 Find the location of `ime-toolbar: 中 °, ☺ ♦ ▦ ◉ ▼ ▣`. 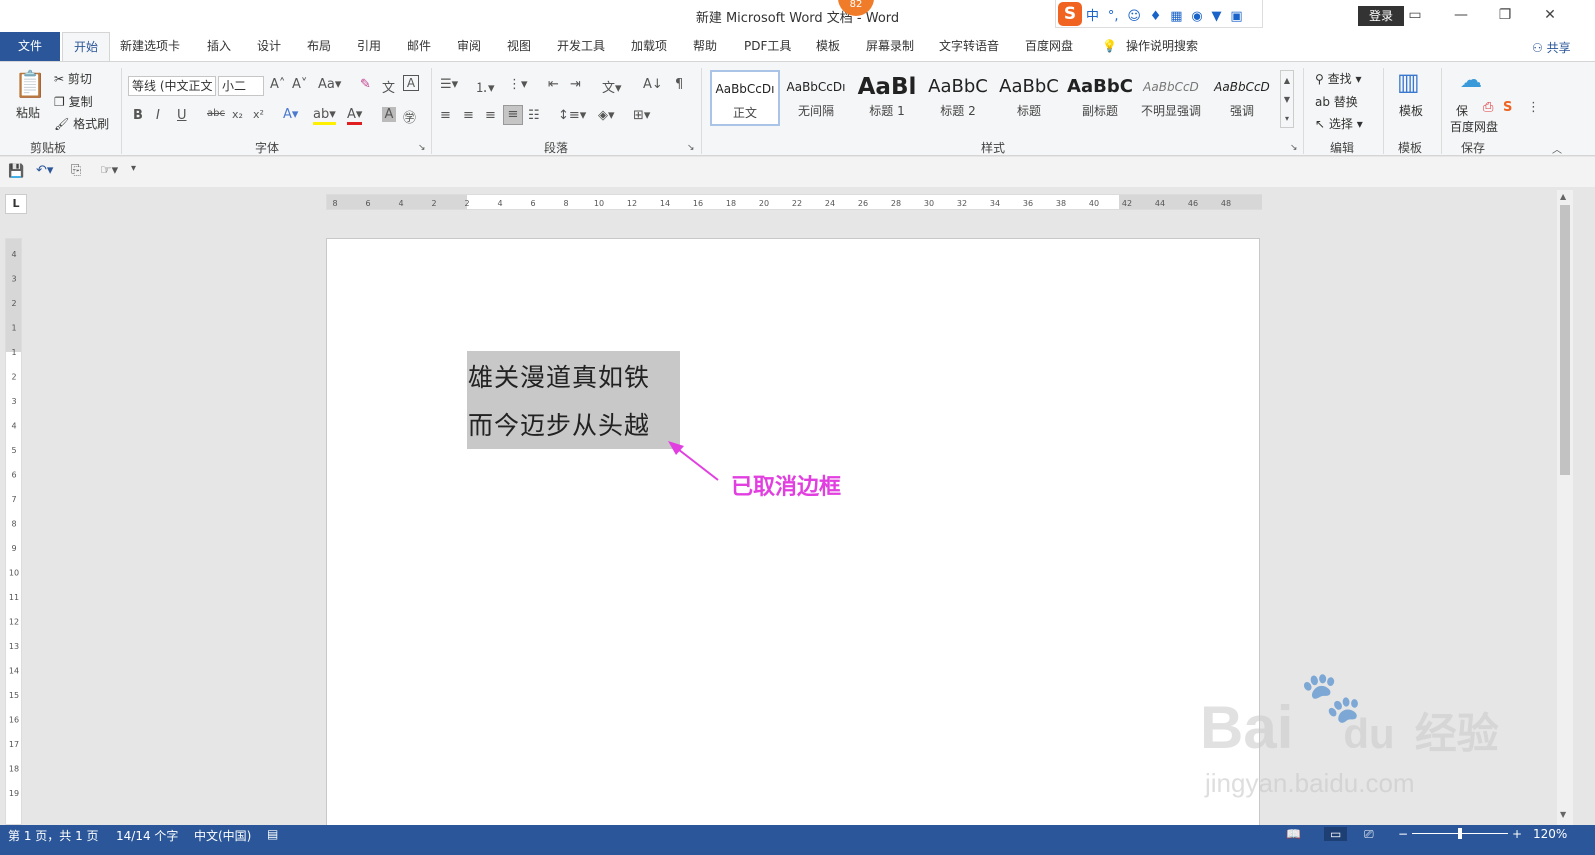

ime-toolbar: 中 °, ☺ ♦ ▦ ◉ ▼ ▣ is located at coordinates (1159, 14).